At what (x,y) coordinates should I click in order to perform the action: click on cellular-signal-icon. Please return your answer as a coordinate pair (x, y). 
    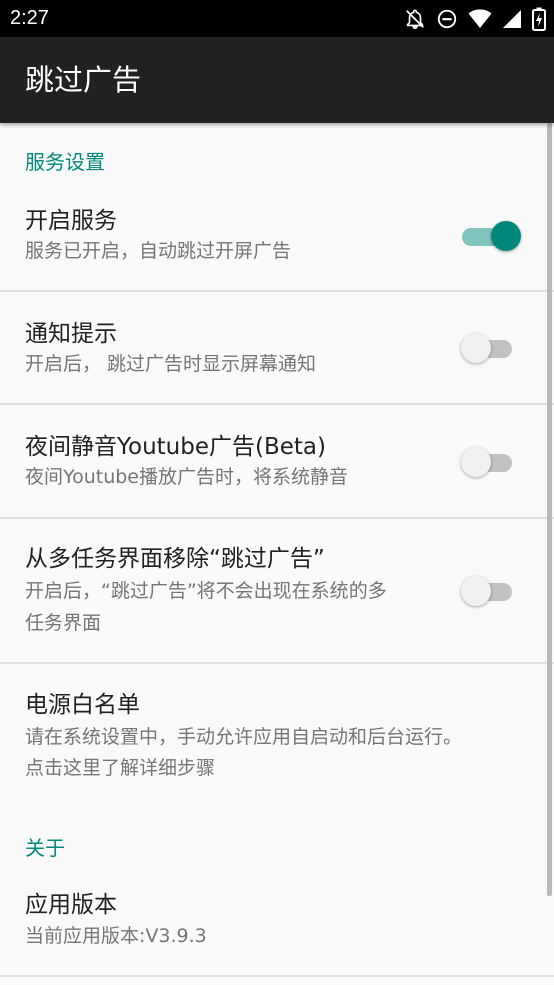
    Looking at the image, I should click on (512, 19).